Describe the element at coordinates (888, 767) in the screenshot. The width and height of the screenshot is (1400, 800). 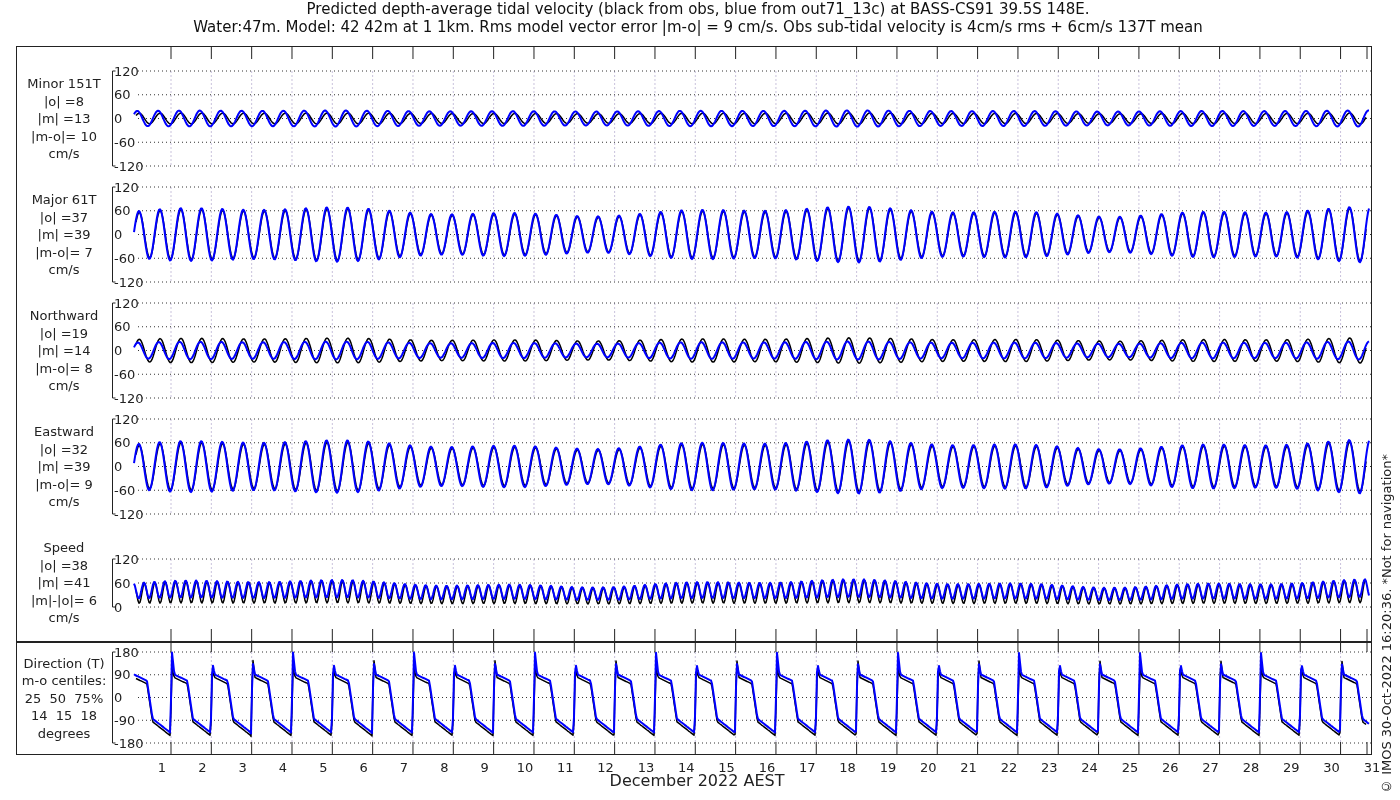
I see `x-tick-label: 19` at that location.